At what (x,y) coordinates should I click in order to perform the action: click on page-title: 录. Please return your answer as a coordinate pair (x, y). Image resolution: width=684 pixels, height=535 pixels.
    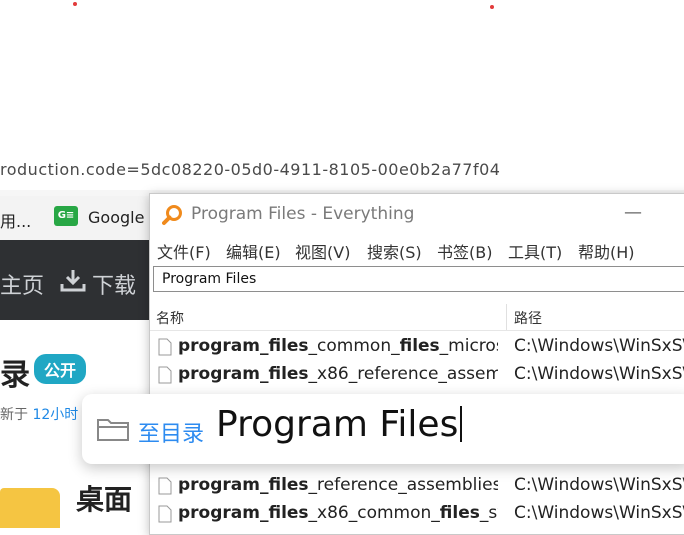
    Looking at the image, I should click on (15, 375).